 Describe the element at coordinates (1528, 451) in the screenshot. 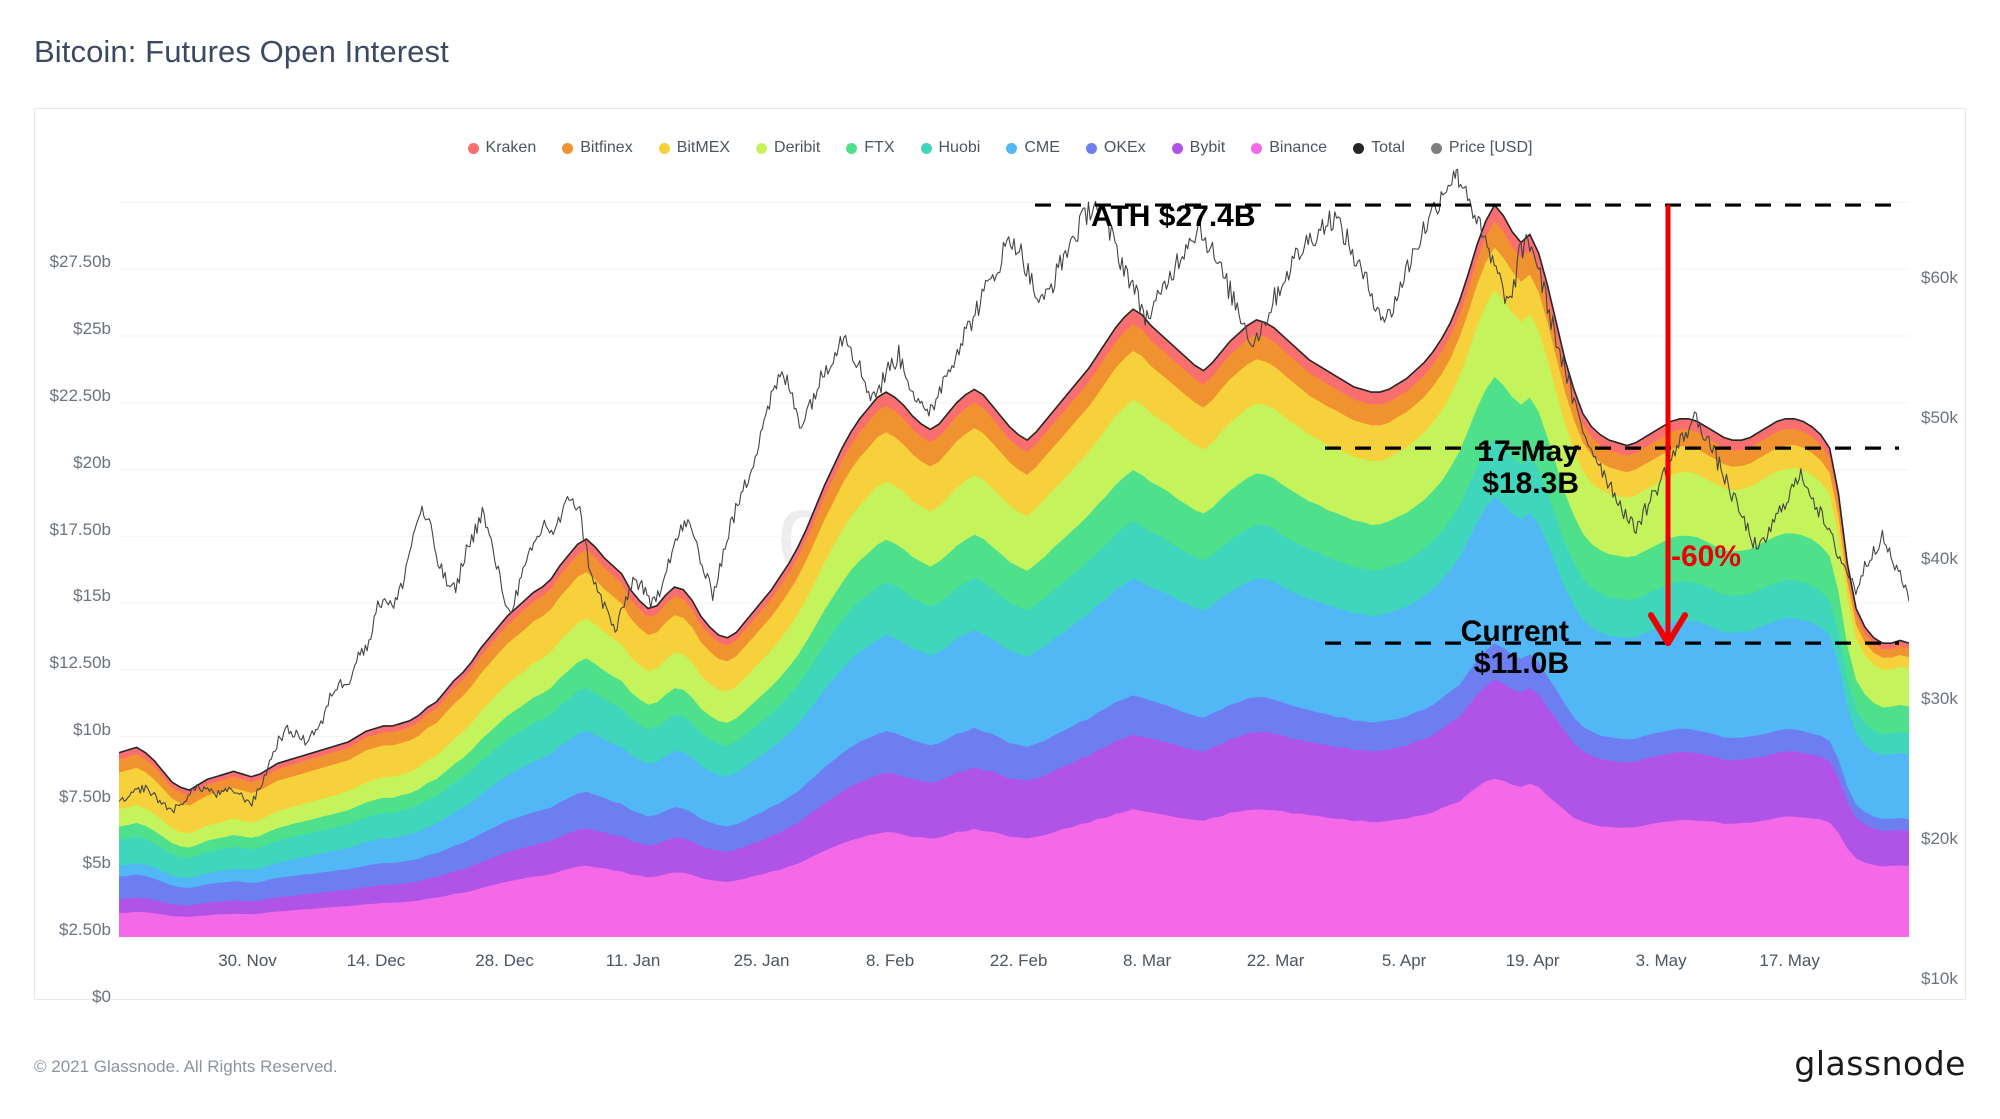

I see `may17-annotation-line1: 17-May` at that location.